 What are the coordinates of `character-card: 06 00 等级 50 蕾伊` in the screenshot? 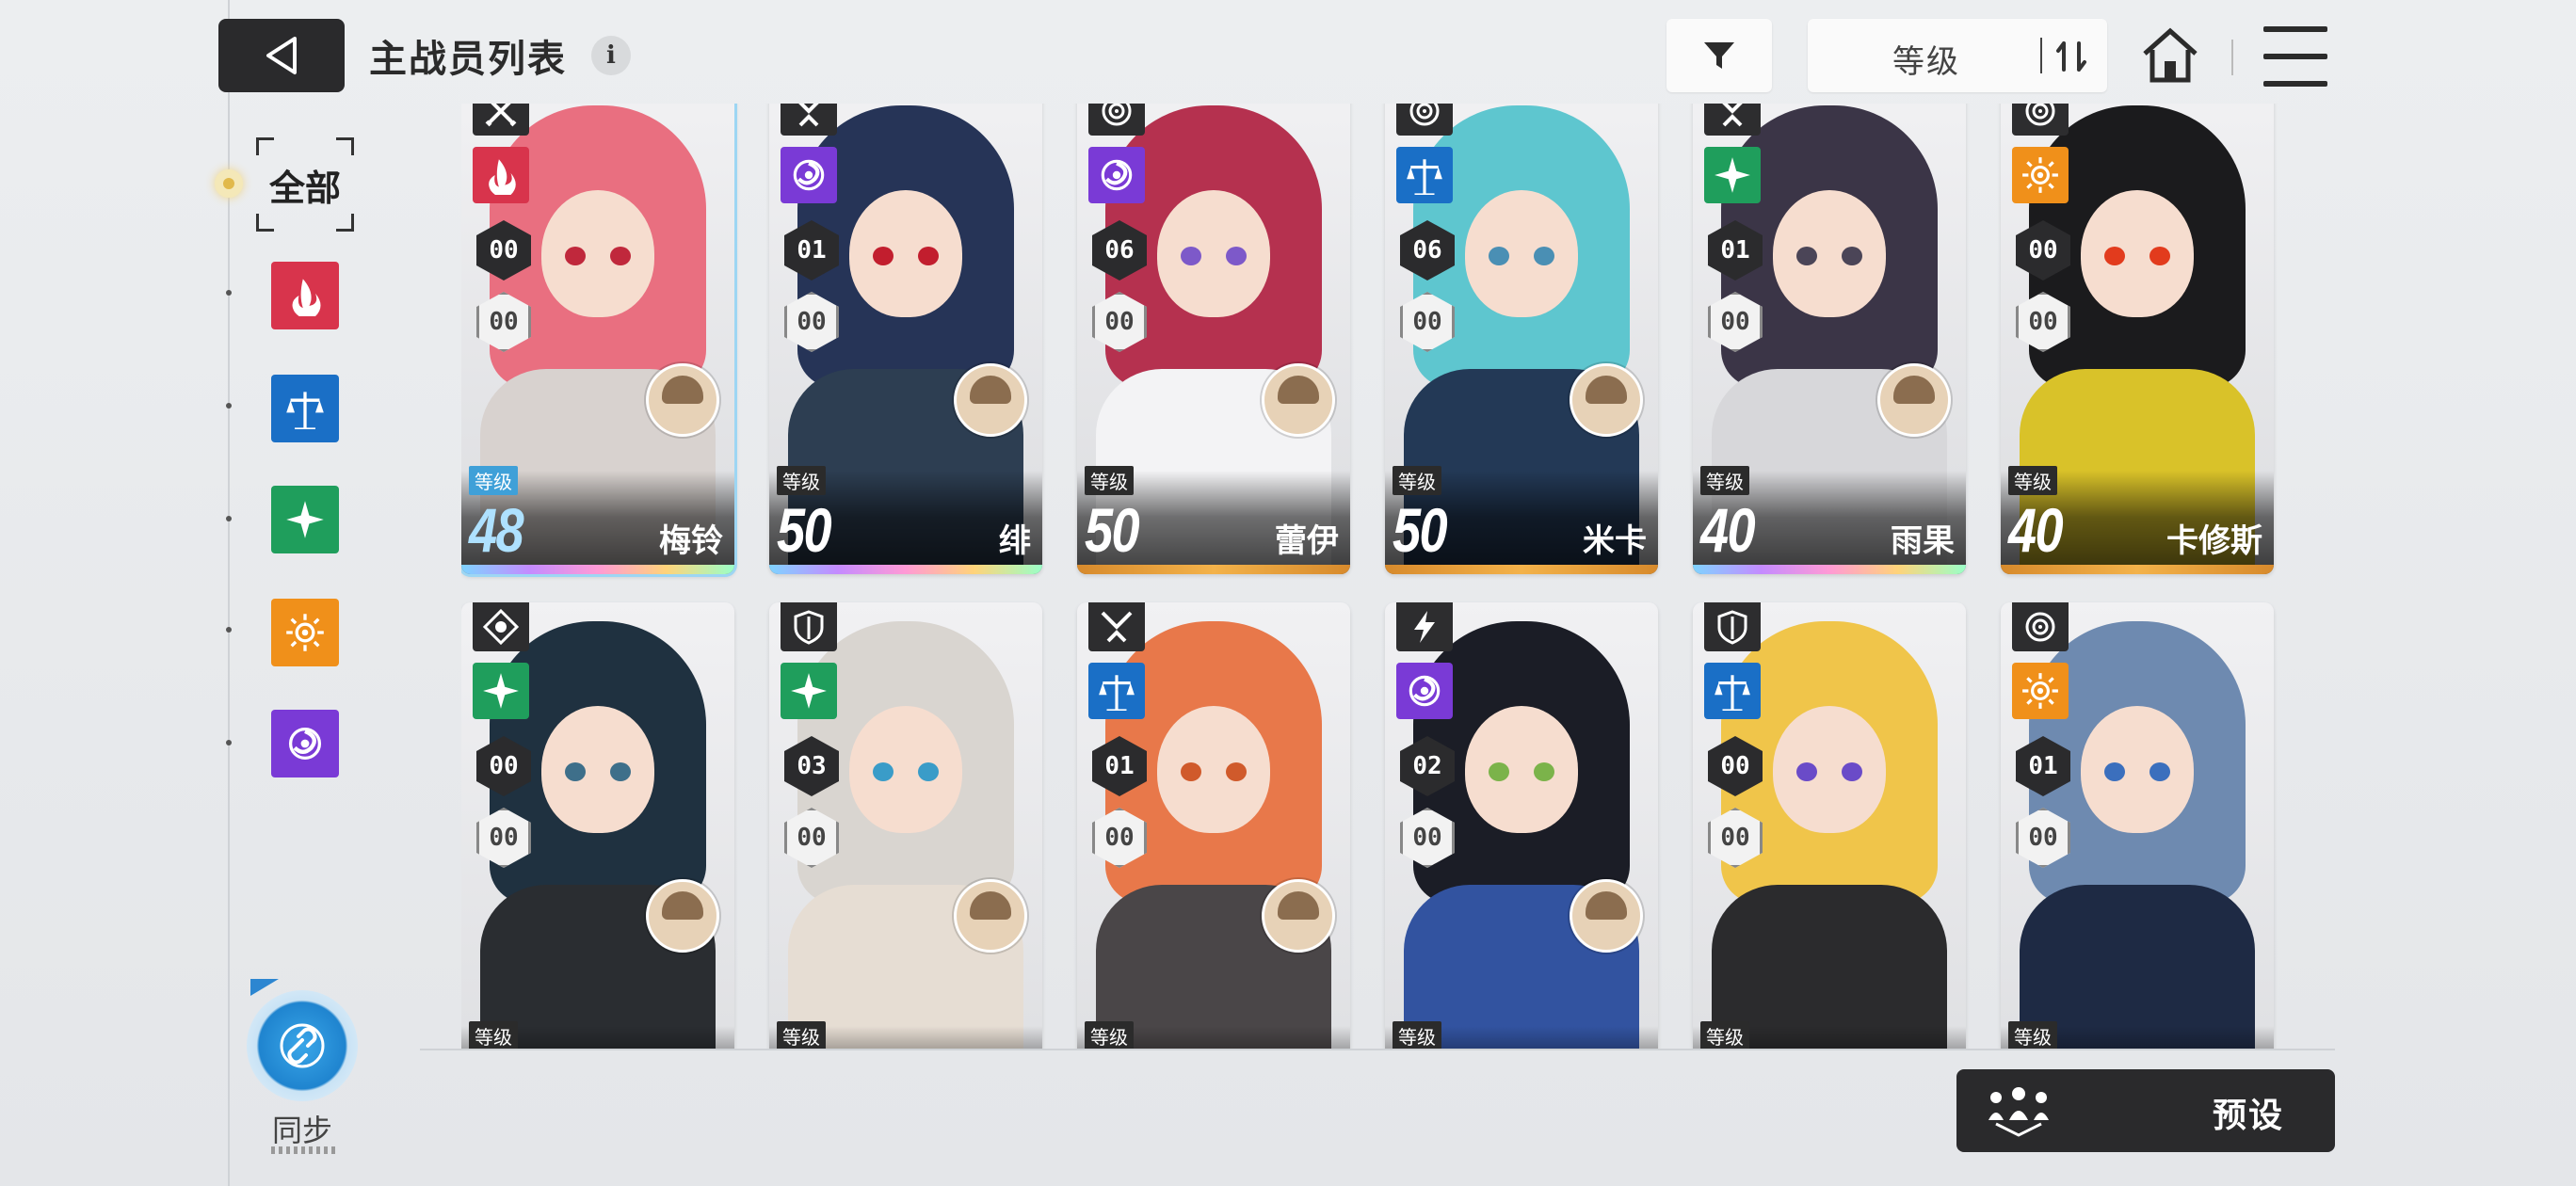 It's located at (1213, 339).